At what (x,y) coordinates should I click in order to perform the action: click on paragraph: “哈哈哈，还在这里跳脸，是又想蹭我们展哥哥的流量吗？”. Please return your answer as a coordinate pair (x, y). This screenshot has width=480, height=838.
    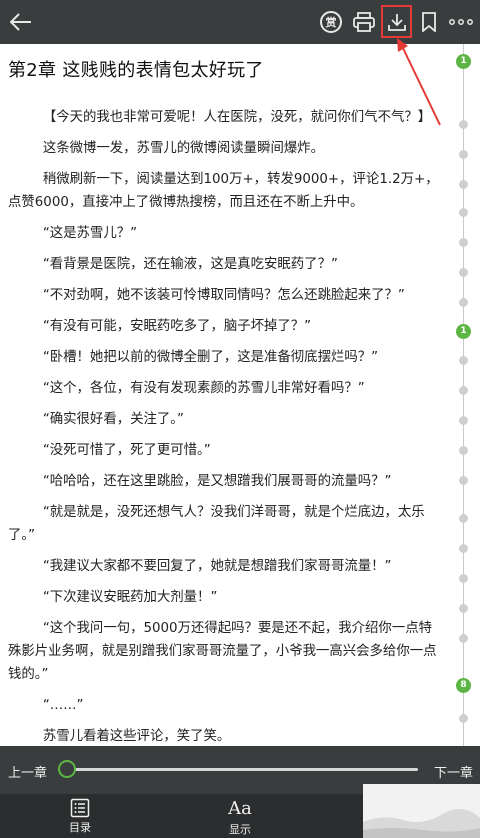
    Looking at the image, I should click on (217, 481).